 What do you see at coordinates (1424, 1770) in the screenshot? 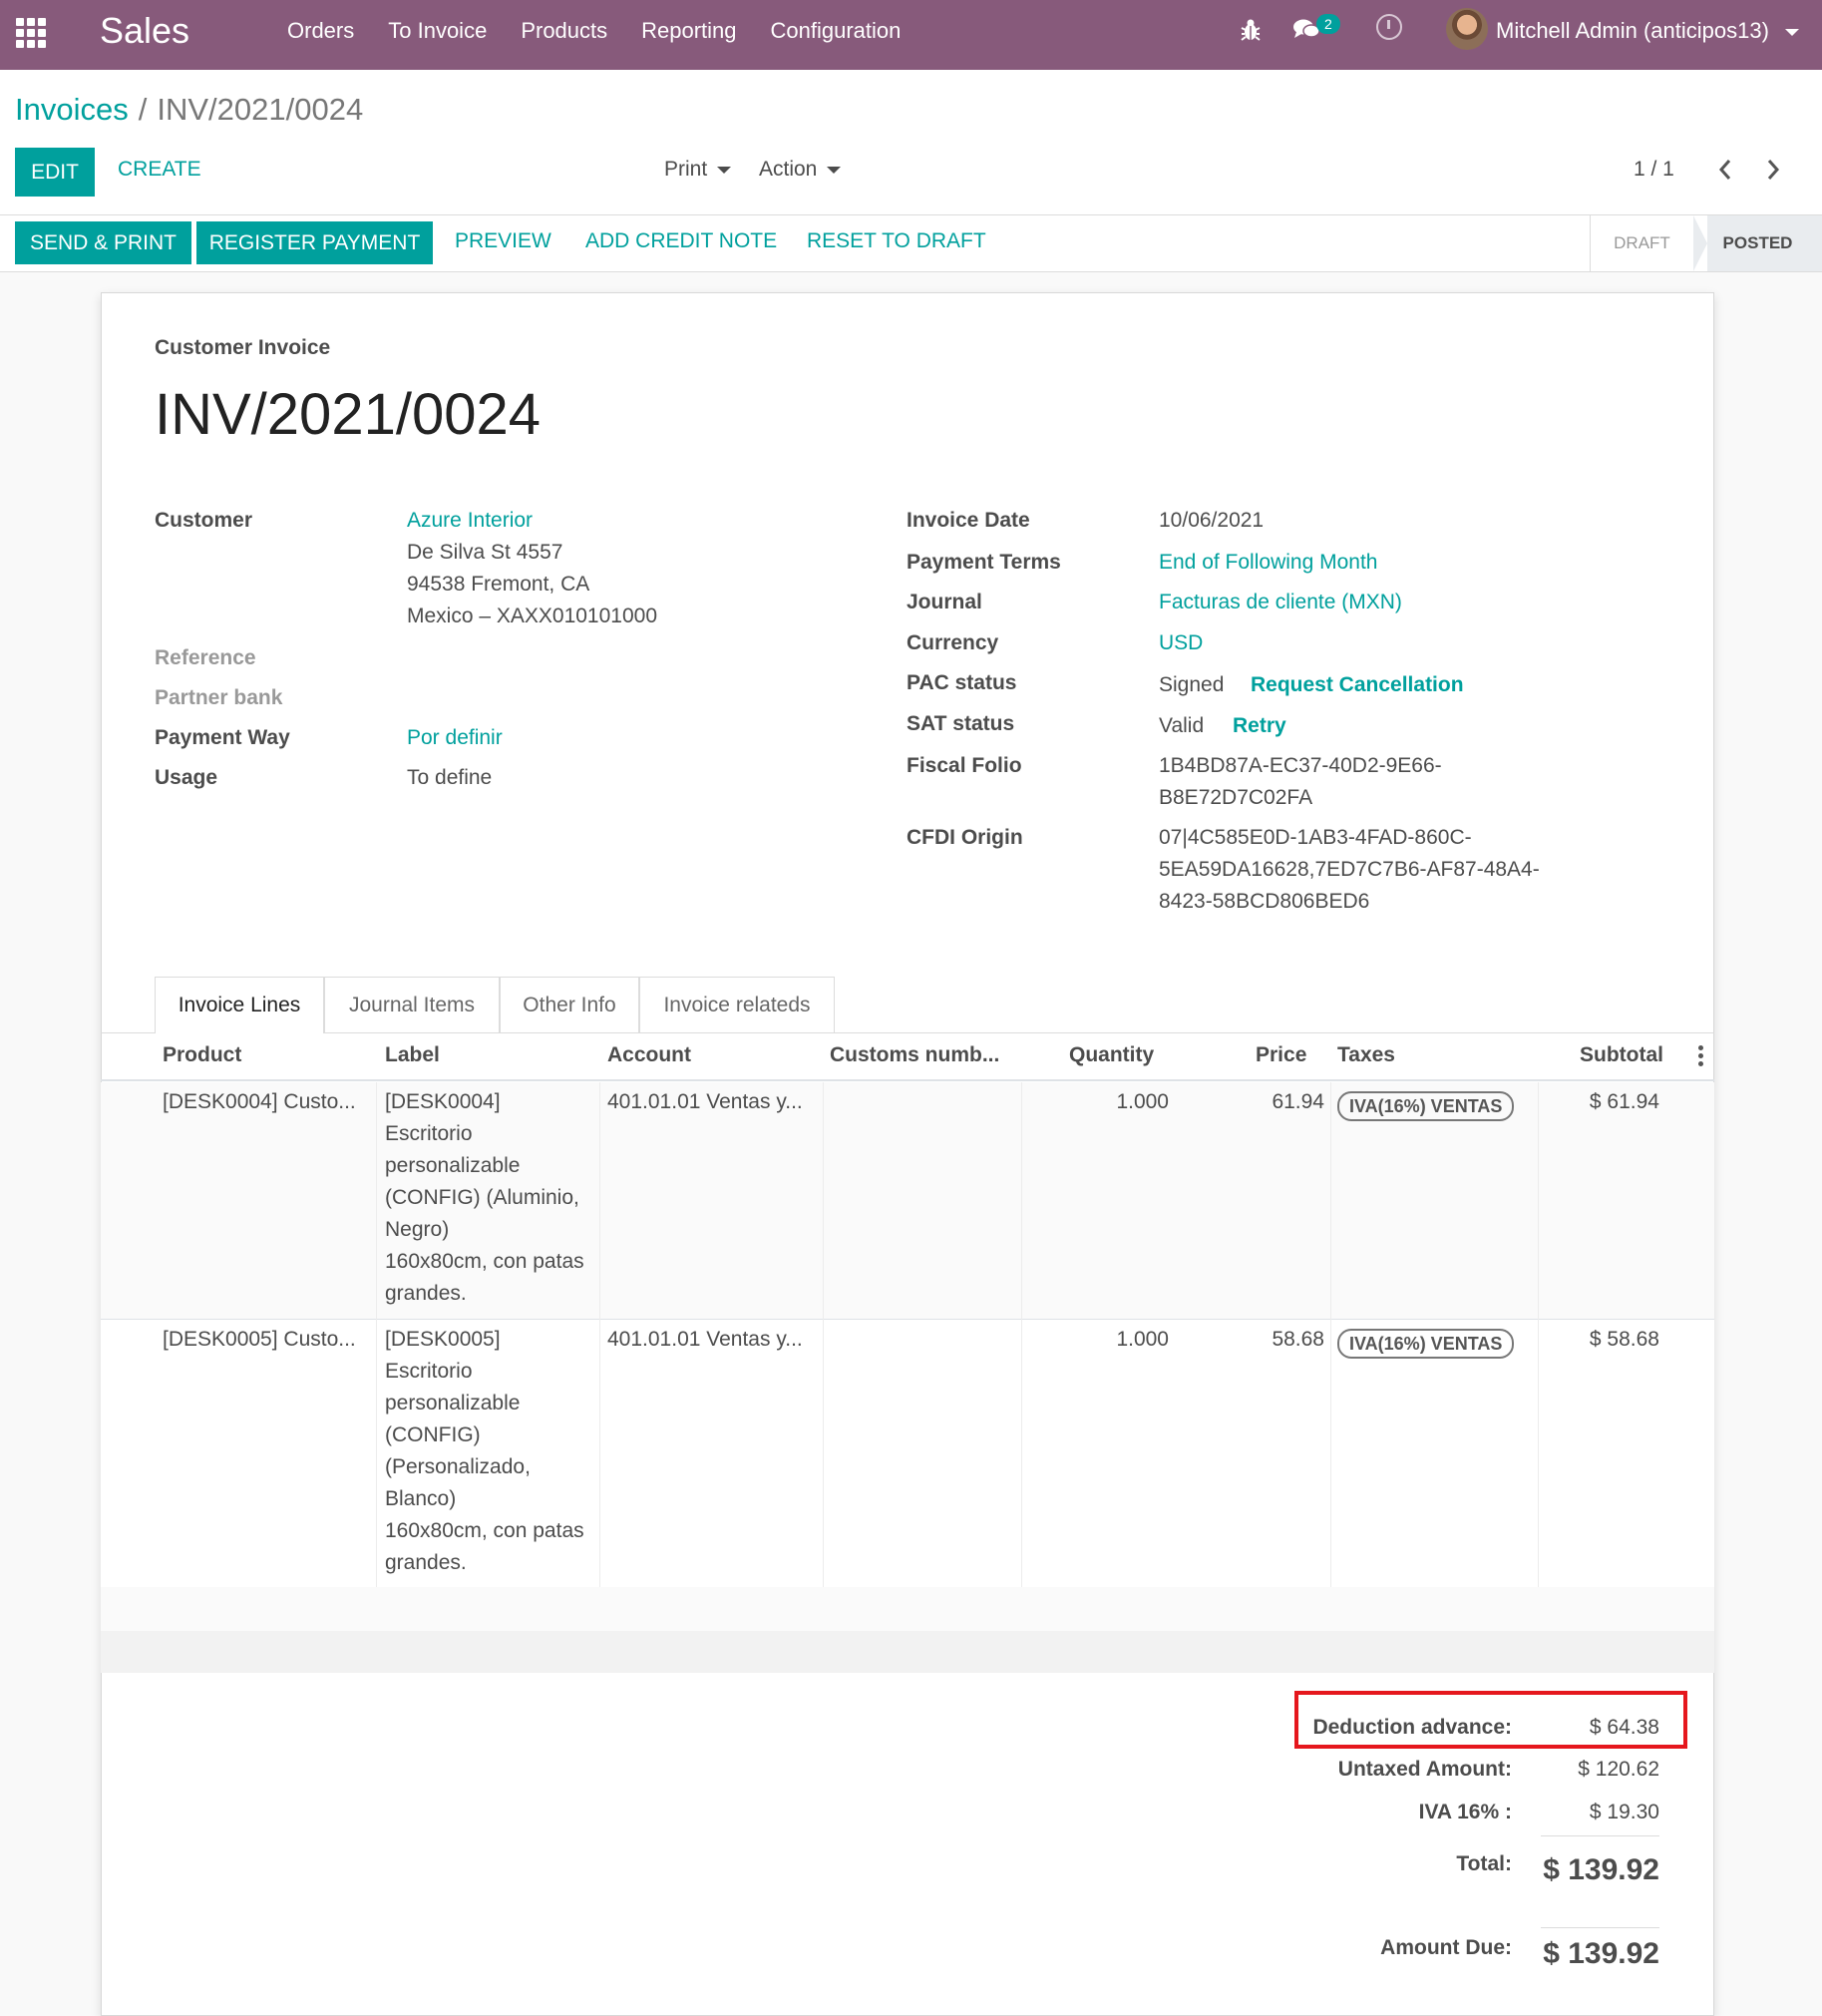
I see `untaxed-amount-label: Untaxed Amount:` at bounding box center [1424, 1770].